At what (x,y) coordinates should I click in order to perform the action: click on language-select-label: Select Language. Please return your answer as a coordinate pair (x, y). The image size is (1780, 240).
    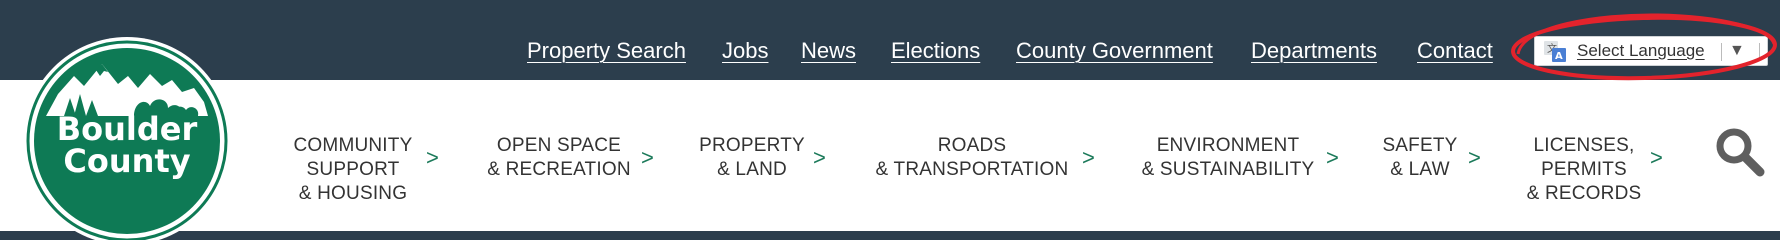
    Looking at the image, I should click on (1641, 50).